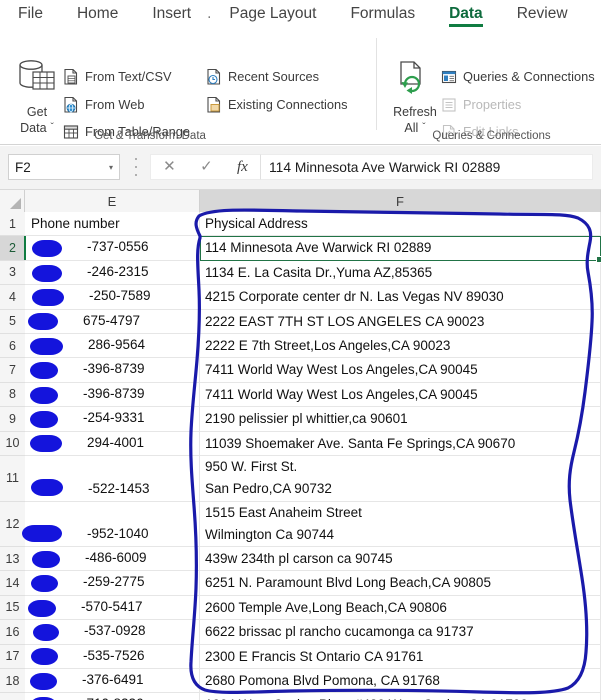 The height and width of the screenshot is (700, 601). What do you see at coordinates (136, 167) in the screenshot?
I see `formula-bar-grip` at bounding box center [136, 167].